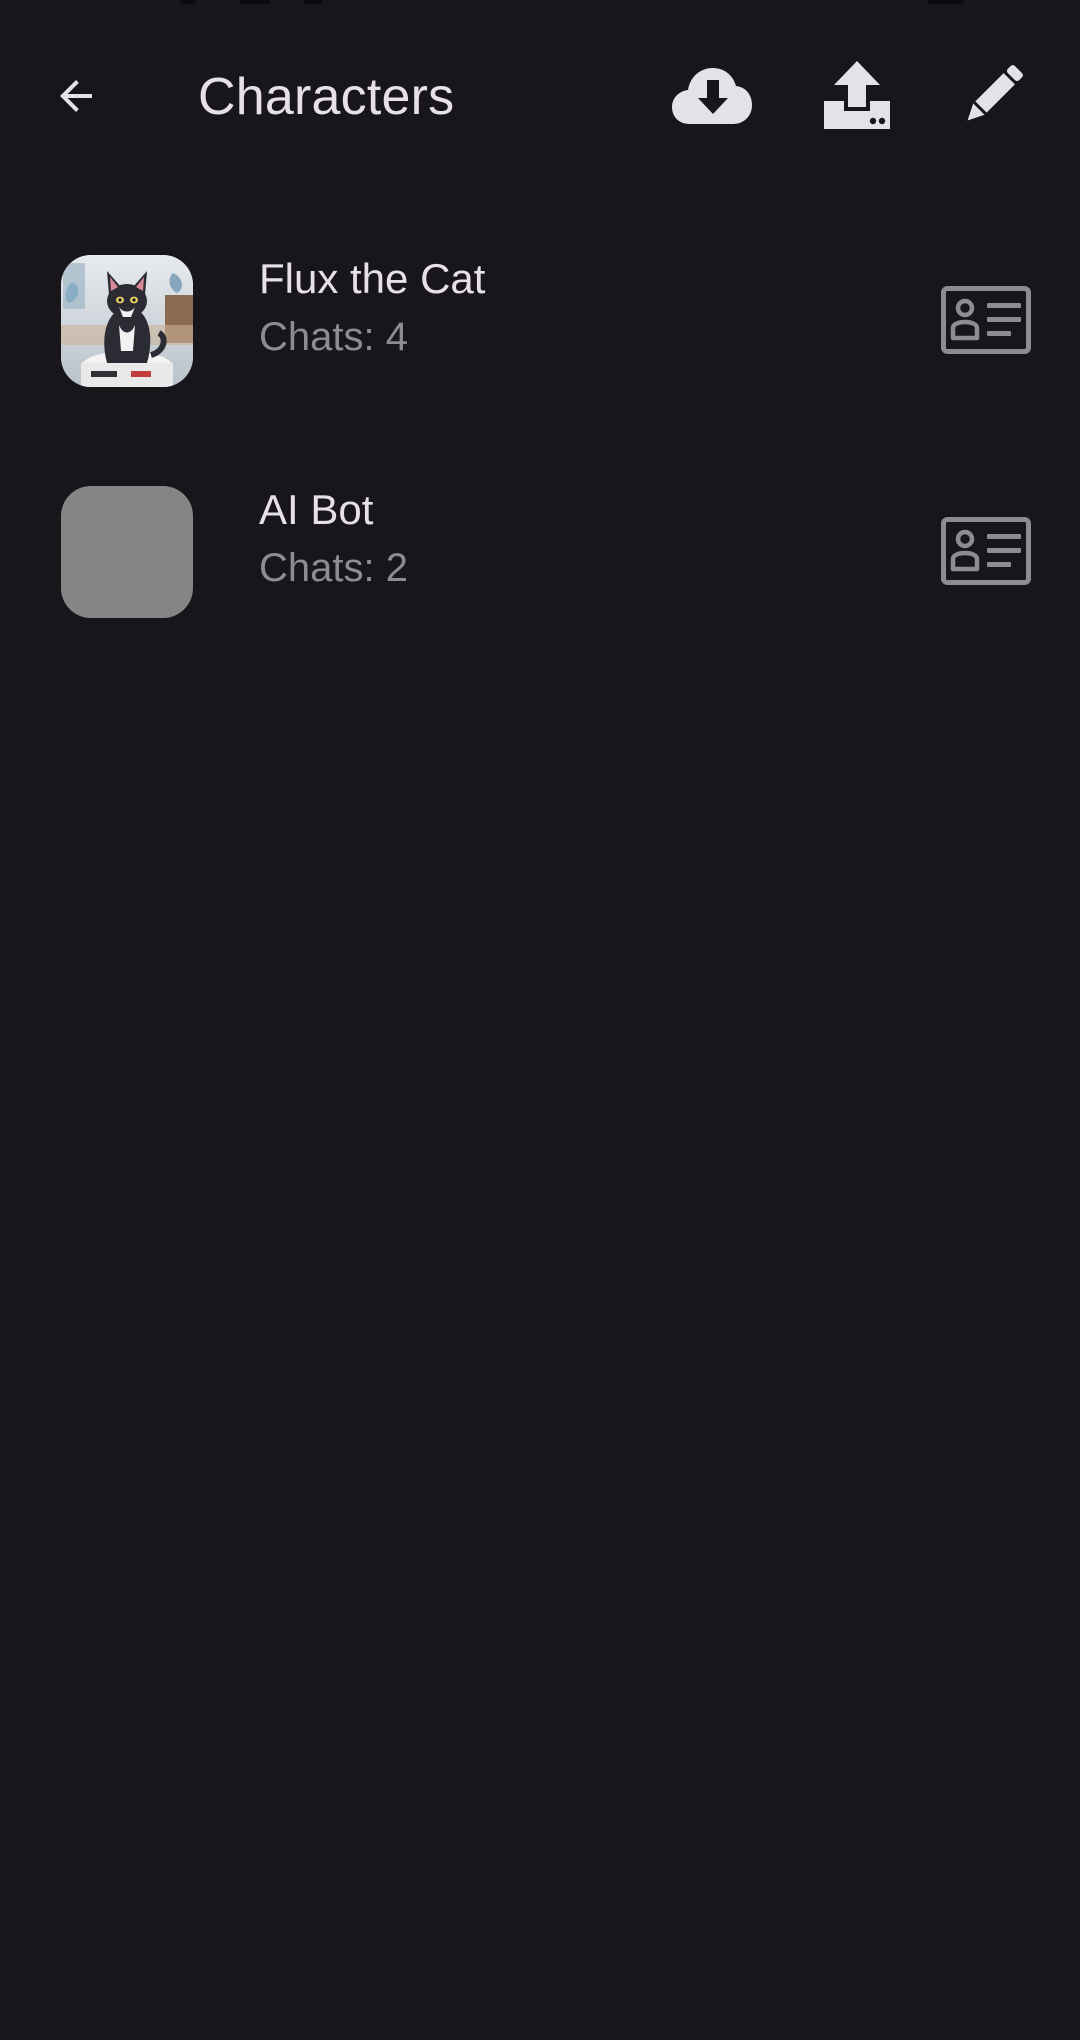  Describe the element at coordinates (372, 278) in the screenshot. I see `character-name: Flux the Cat` at that location.